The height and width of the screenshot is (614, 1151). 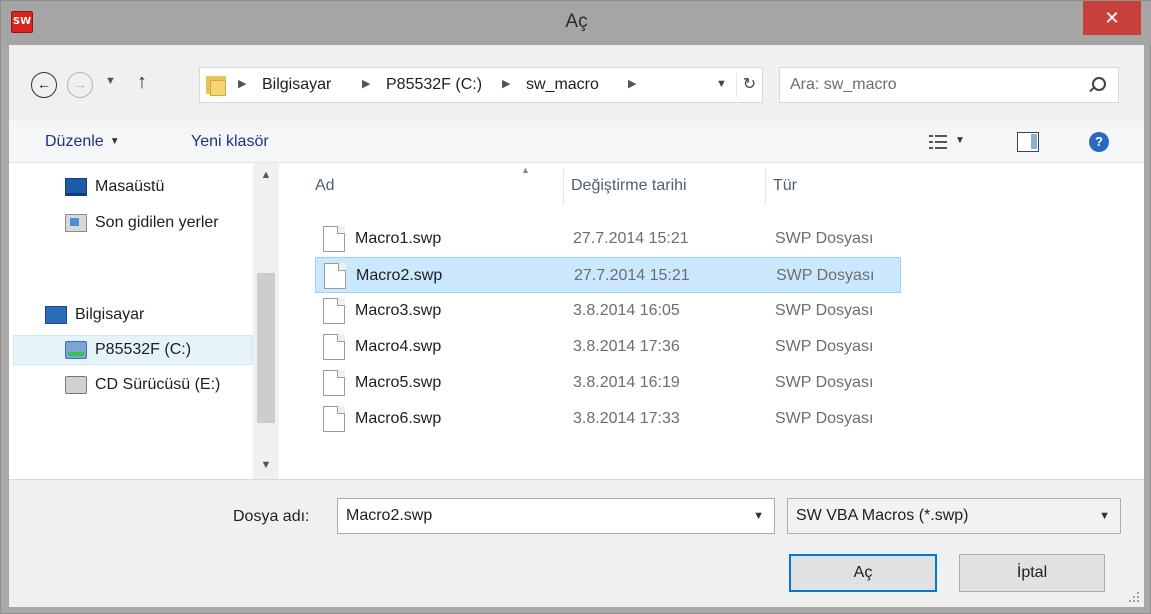 I want to click on breadcrumb-computer: Bilgisayar, so click(x=296, y=85).